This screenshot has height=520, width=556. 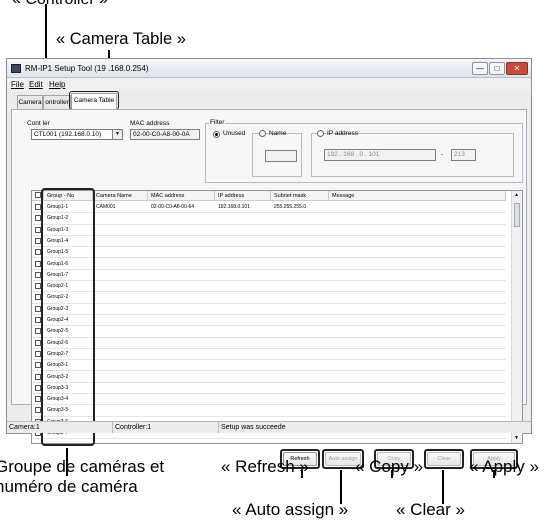 What do you see at coordinates (16, 68) in the screenshot?
I see `app-icon` at bounding box center [16, 68].